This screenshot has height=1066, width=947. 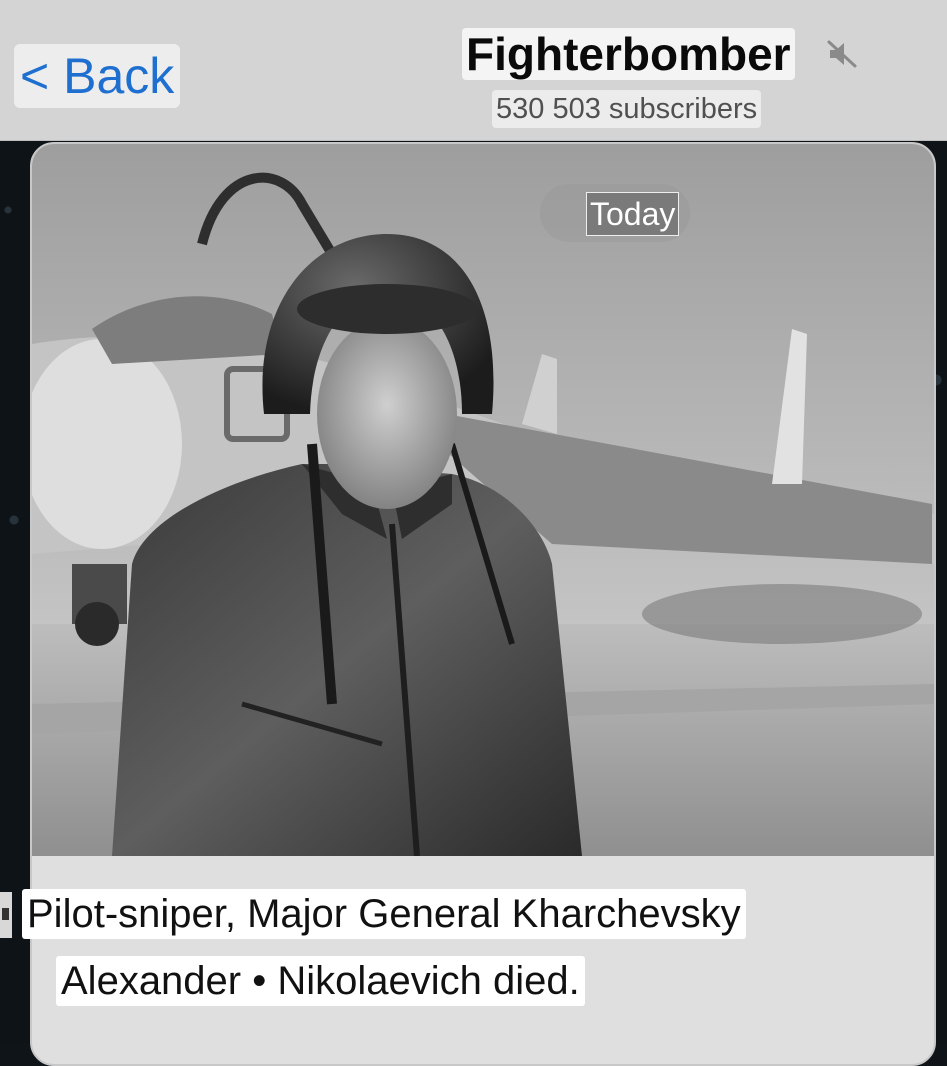 What do you see at coordinates (633, 214) in the screenshot?
I see `date-label: Today` at bounding box center [633, 214].